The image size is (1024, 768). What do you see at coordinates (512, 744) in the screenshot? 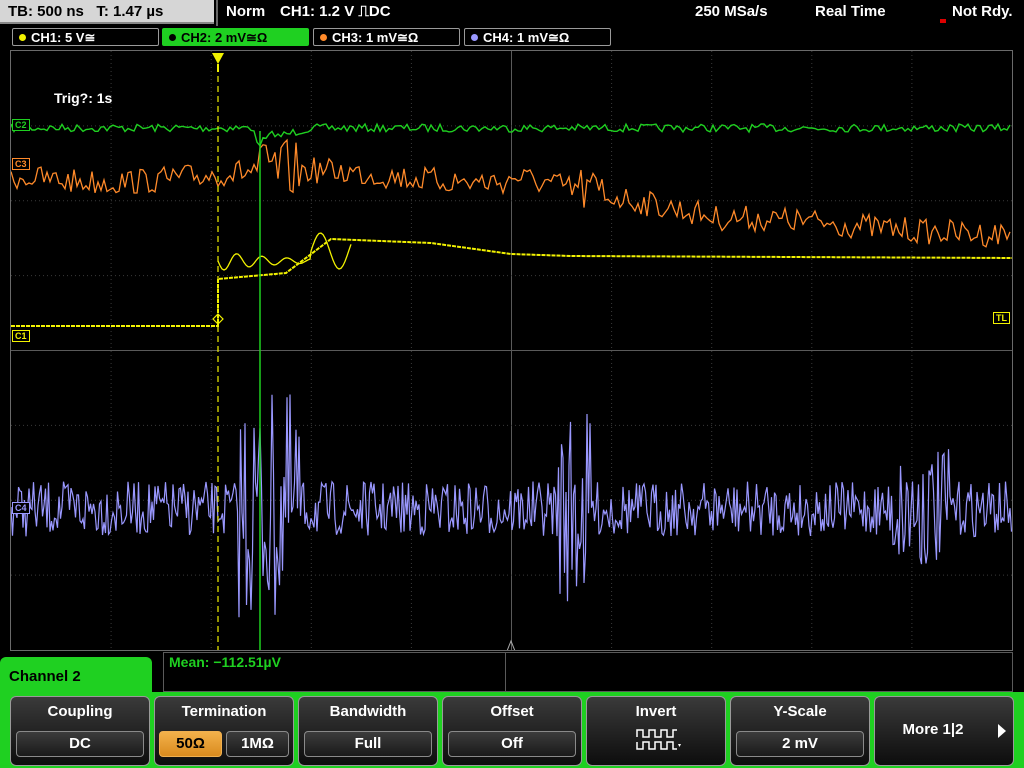
I see `offset-value: Off` at bounding box center [512, 744].